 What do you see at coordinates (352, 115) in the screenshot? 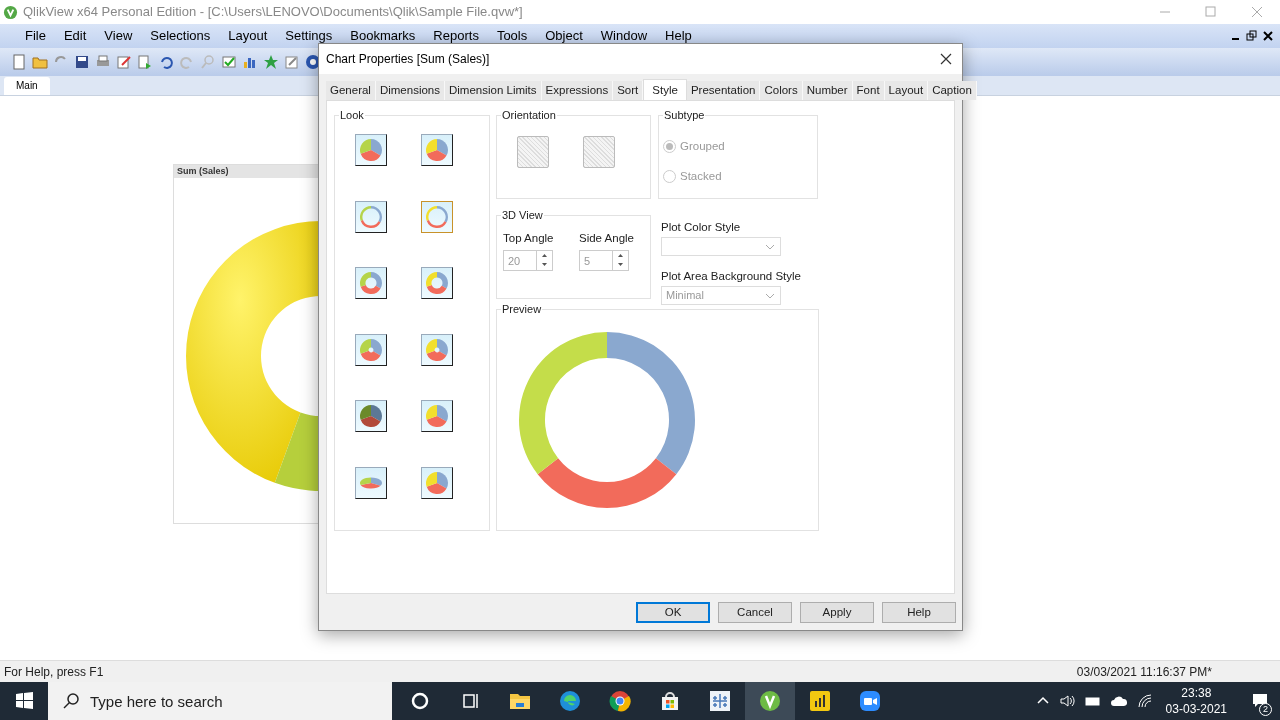
I see `look-label: Look` at bounding box center [352, 115].